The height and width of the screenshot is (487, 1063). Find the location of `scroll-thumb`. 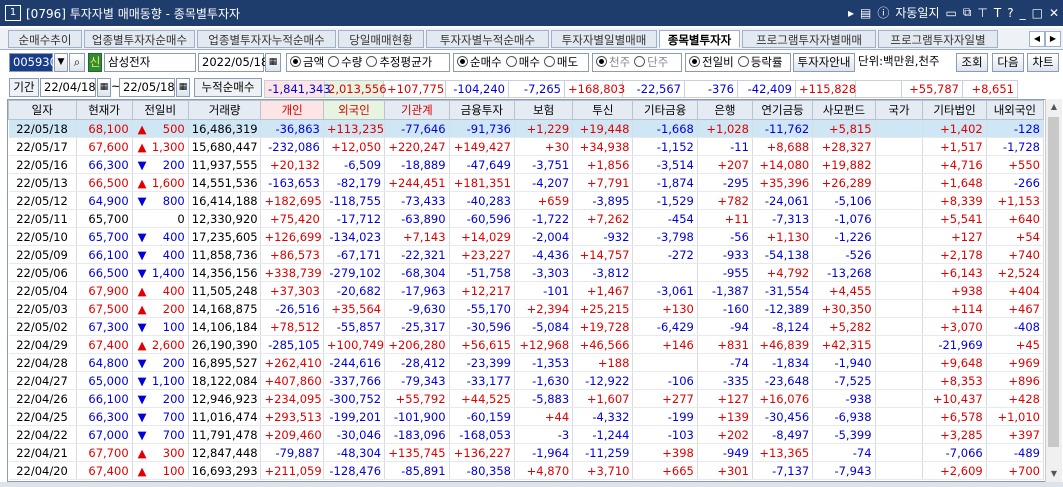

scroll-thumb is located at coordinates (1053, 282).